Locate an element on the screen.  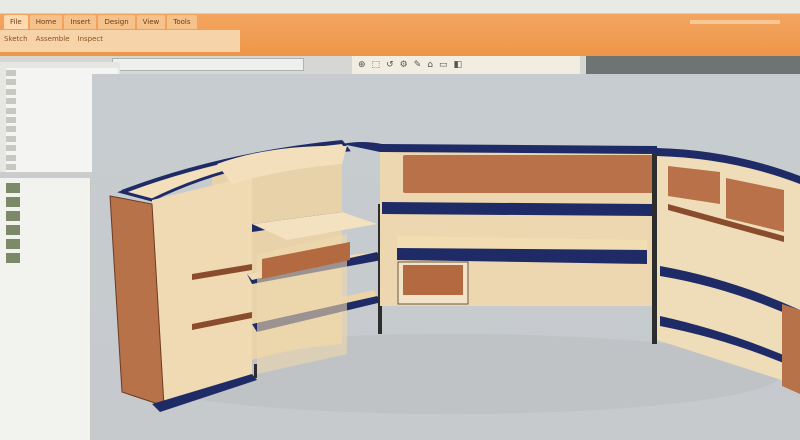
title-bar is located at coordinates (400, 7).